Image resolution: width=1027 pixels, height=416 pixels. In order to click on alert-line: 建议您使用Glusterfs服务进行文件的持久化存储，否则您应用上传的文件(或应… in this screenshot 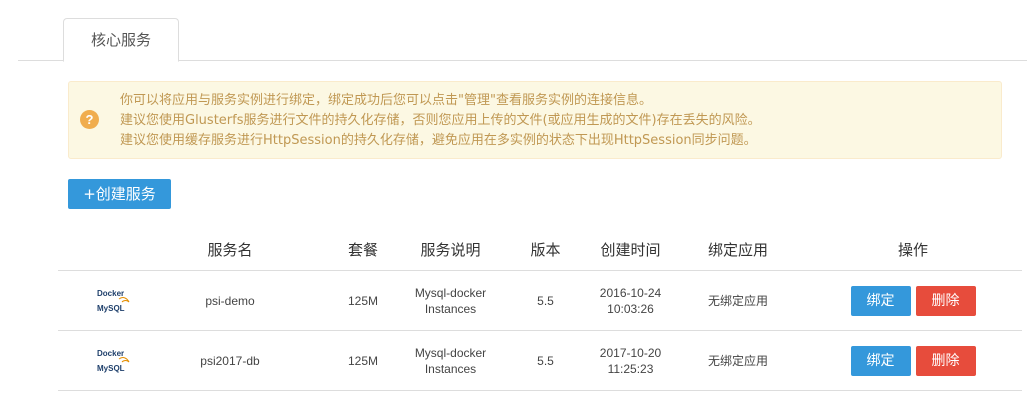, I will do `click(440, 120)`.